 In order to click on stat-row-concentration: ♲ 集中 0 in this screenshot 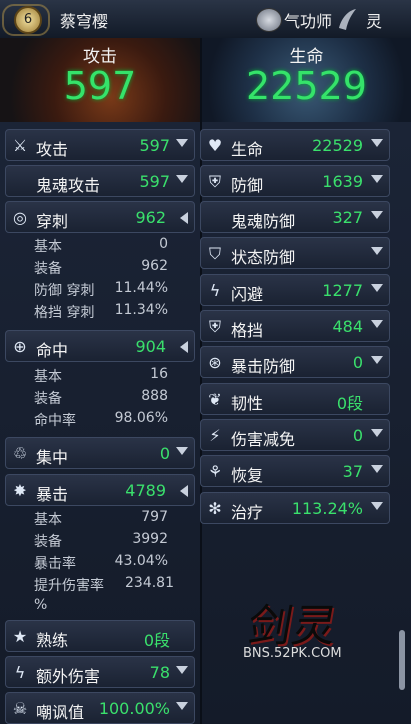, I will do `click(100, 453)`.